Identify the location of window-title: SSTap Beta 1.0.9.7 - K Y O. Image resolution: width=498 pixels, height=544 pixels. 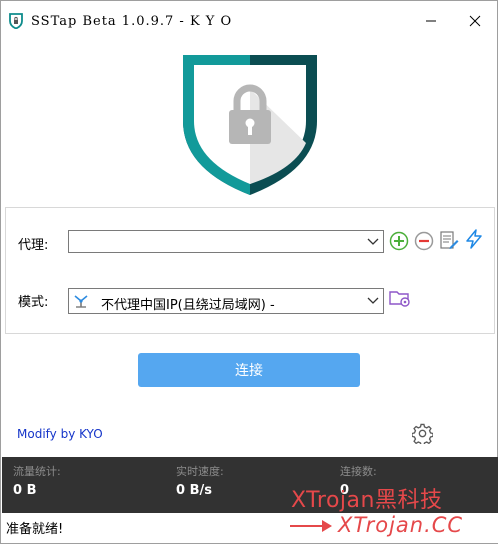
(132, 21).